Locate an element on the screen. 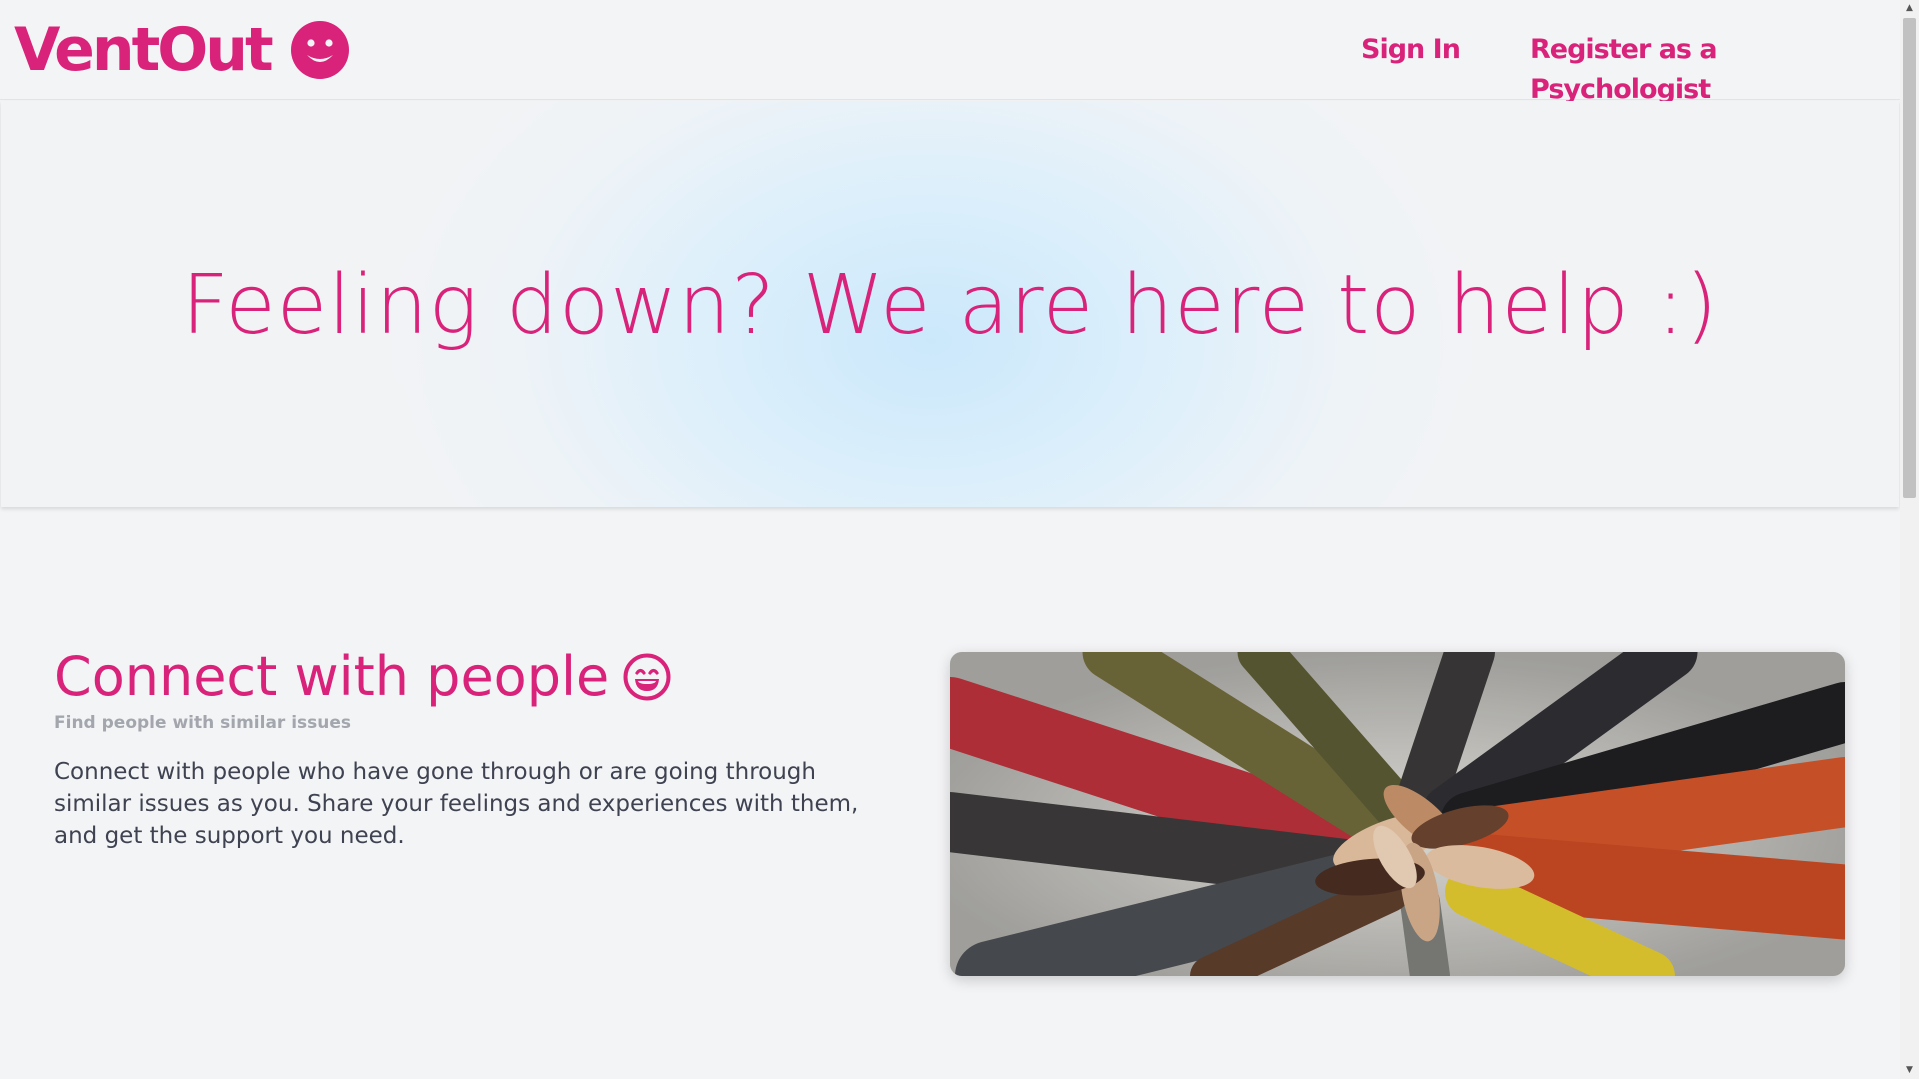 The height and width of the screenshot is (1079, 1919). vertical-scrollbar: ▲ ▼ is located at coordinates (1909, 539).